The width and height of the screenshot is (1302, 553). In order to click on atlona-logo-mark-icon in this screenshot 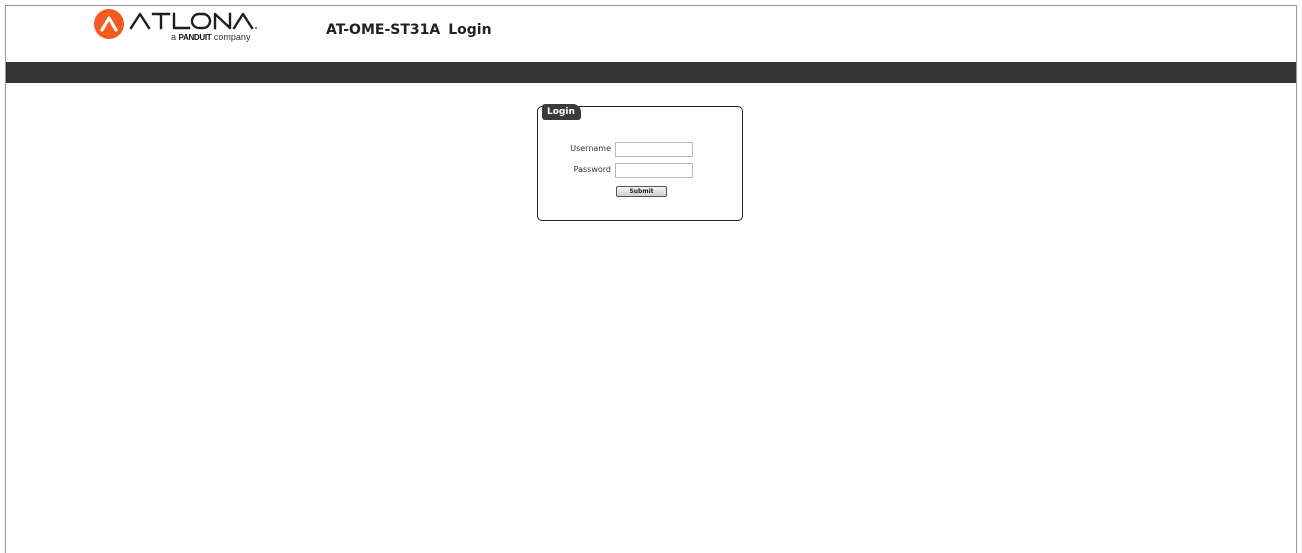, I will do `click(109, 24)`.